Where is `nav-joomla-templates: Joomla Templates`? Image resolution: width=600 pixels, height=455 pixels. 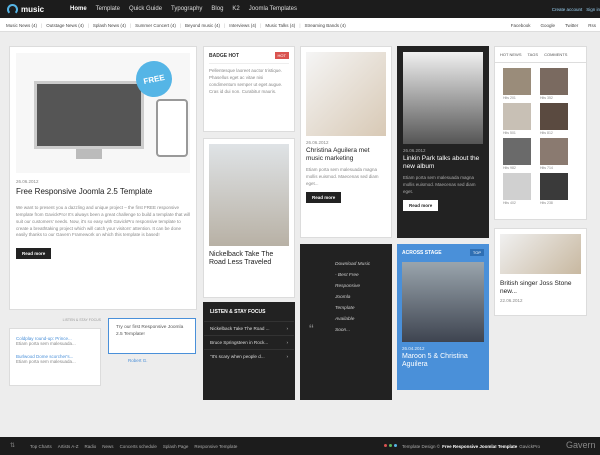
nav-joomla-templates: Joomla Templates is located at coordinates (273, 9).